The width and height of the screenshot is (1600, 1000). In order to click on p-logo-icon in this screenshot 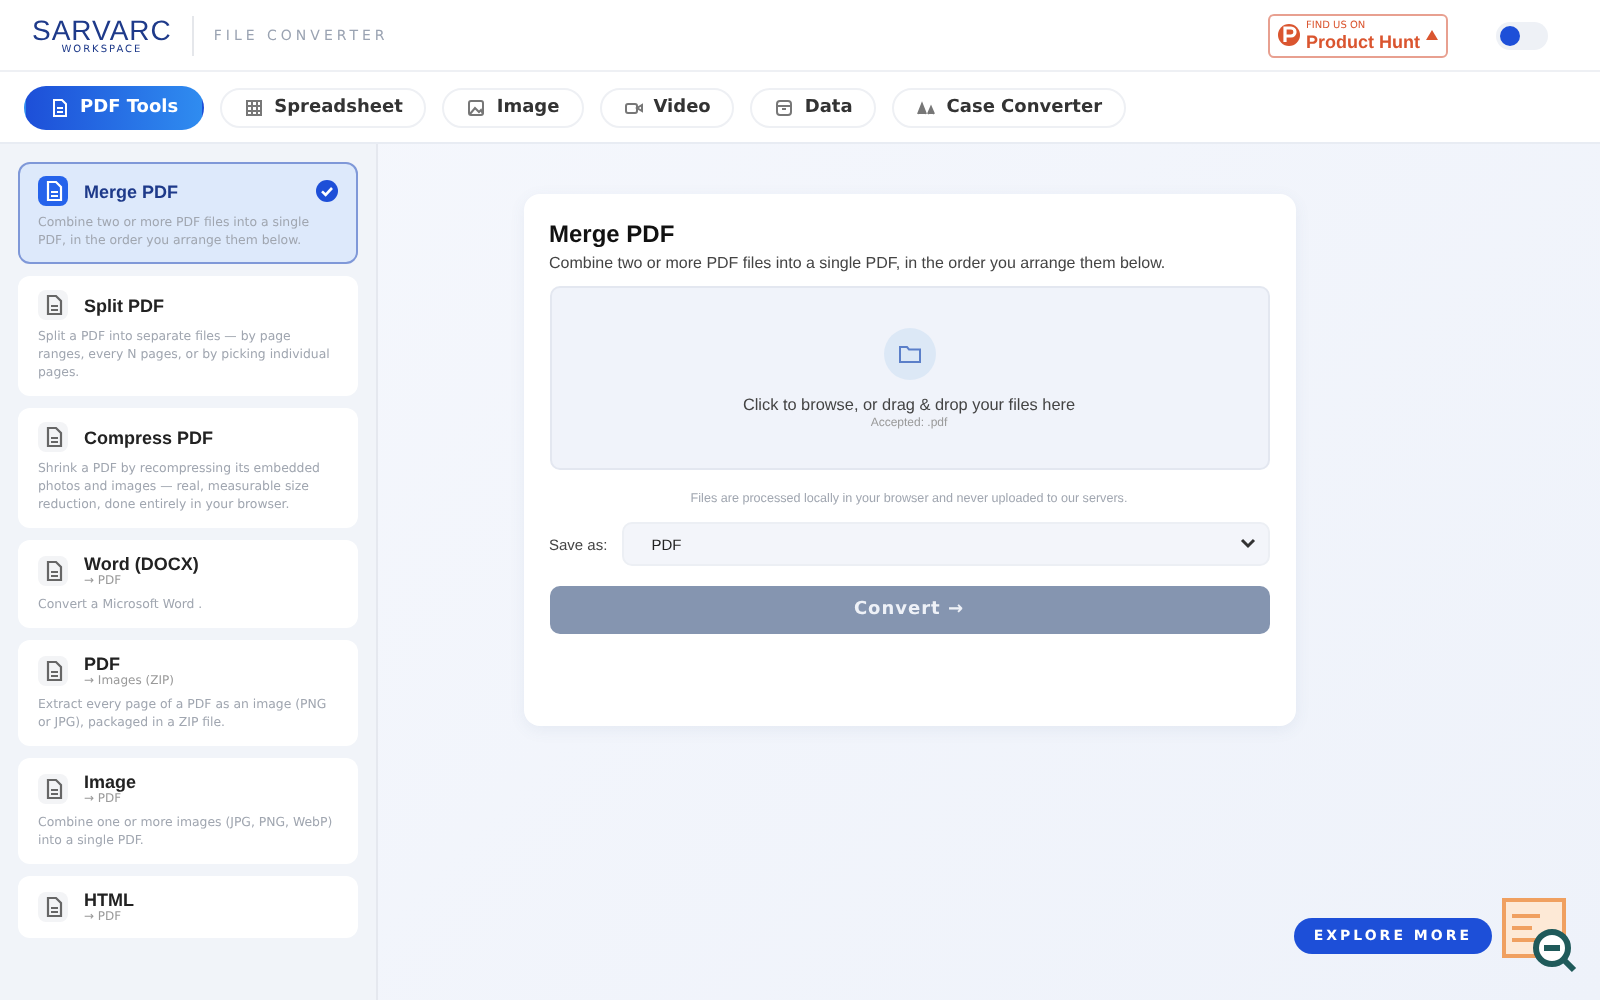, I will do `click(1289, 35)`.